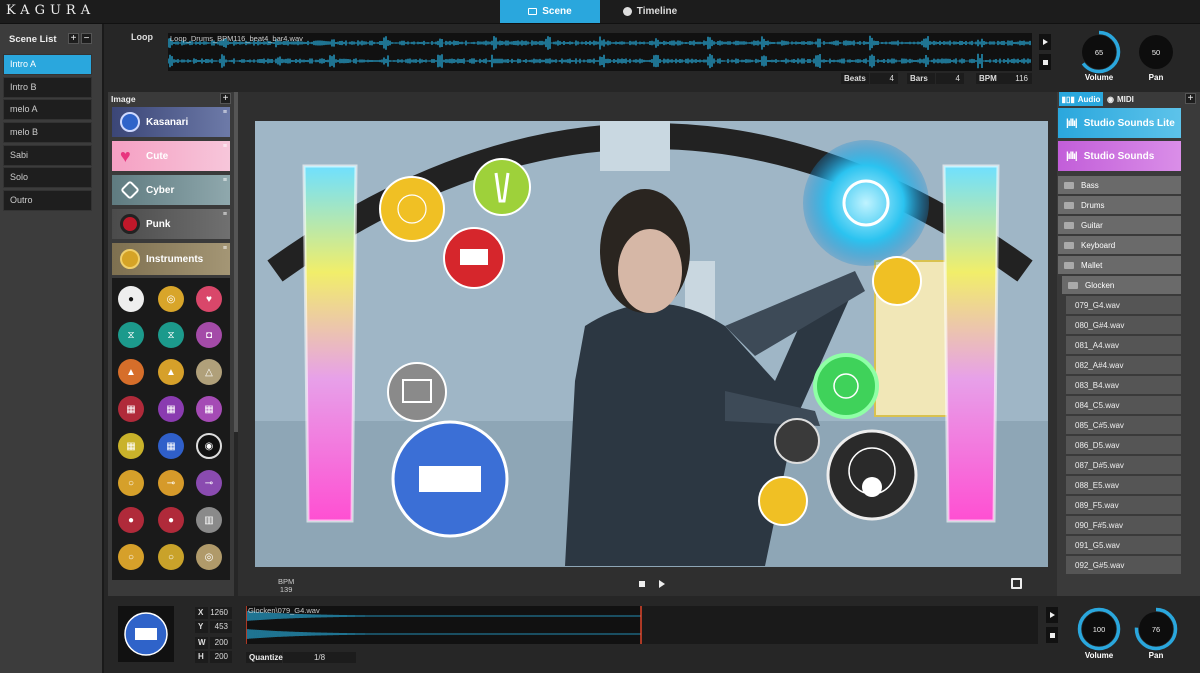 The height and width of the screenshot is (673, 1200). I want to click on wav-file-item: 081_A4.wav, so click(1123, 345).